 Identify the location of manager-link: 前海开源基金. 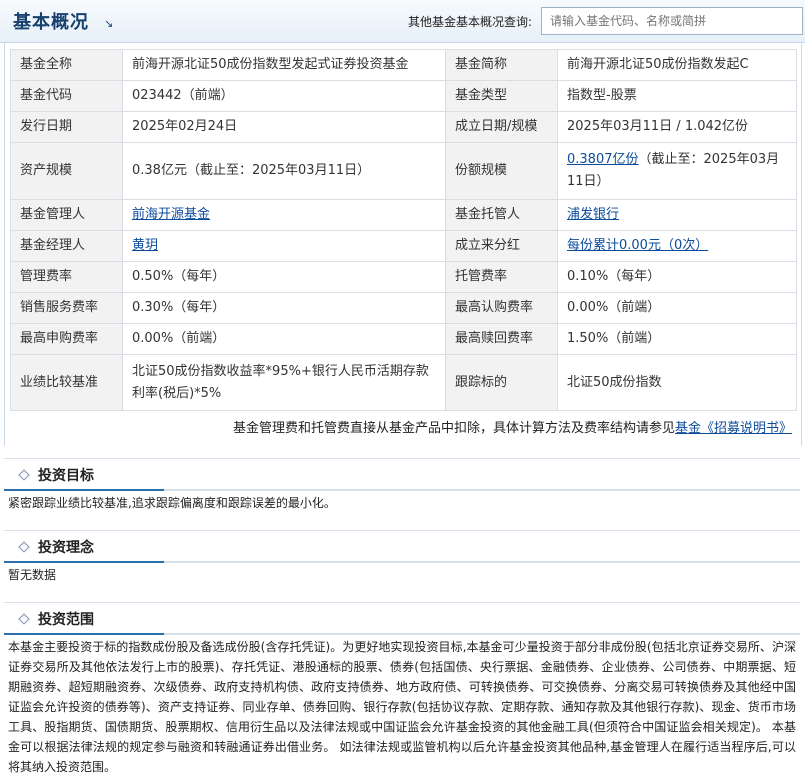
(171, 214).